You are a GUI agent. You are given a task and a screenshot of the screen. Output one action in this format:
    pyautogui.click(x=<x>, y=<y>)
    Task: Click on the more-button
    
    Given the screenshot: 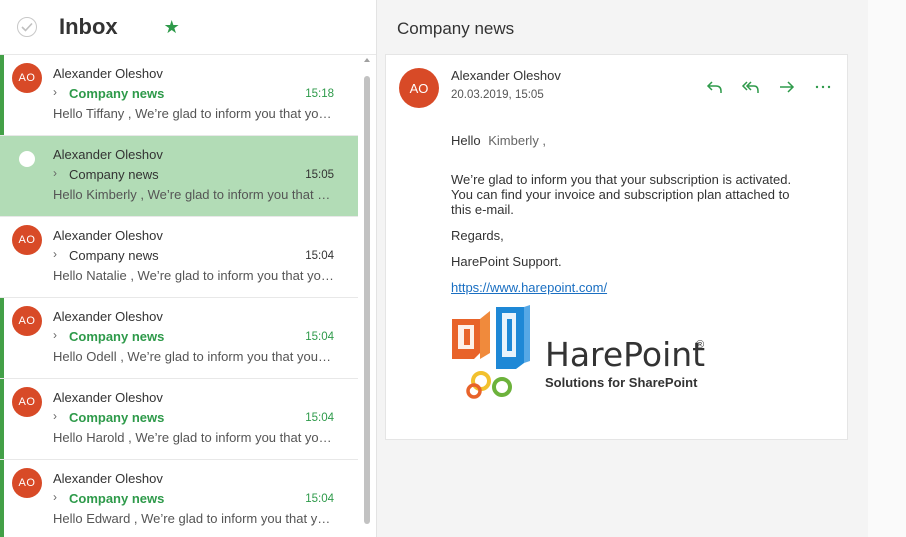 What is the action you would take?
    pyautogui.click(x=823, y=87)
    